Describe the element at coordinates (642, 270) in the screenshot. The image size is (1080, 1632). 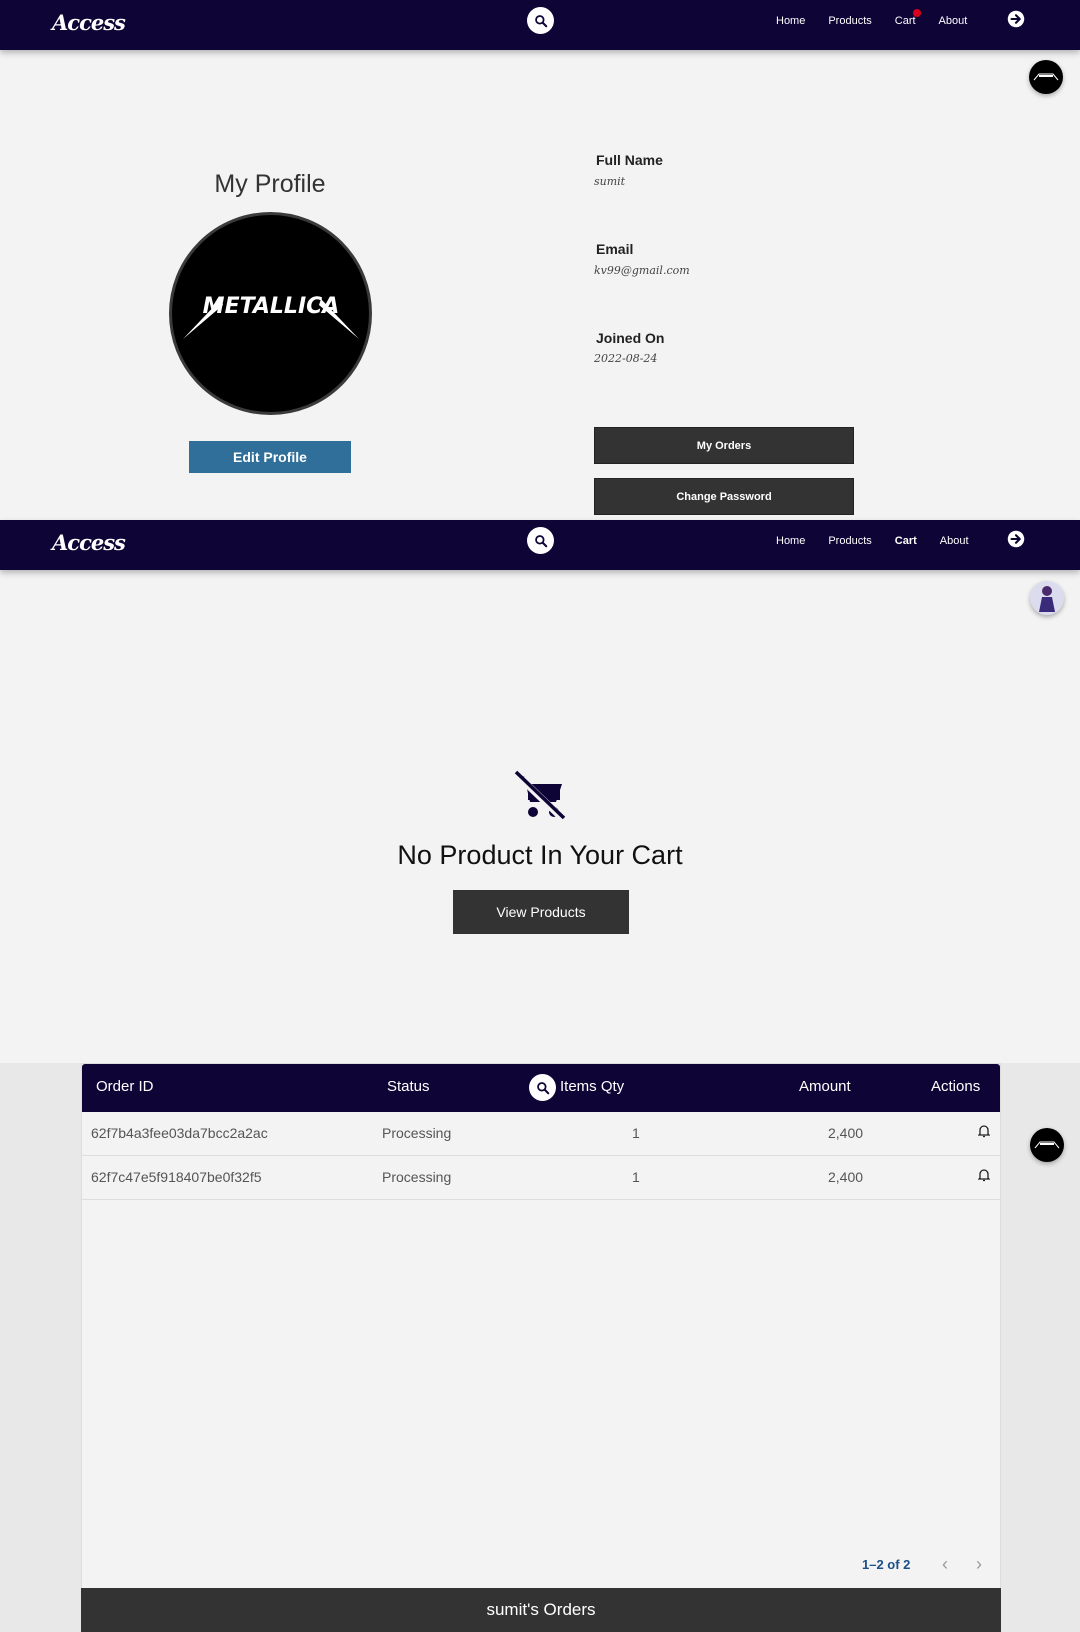
I see `email-value: kv99@gmail.com` at that location.